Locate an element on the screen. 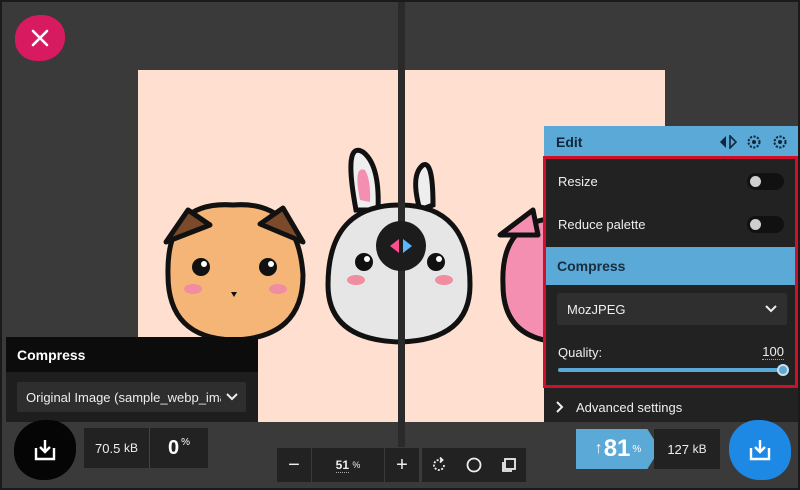 The width and height of the screenshot is (800, 490). compressed-percent: ↑ 81% is located at coordinates (618, 449).